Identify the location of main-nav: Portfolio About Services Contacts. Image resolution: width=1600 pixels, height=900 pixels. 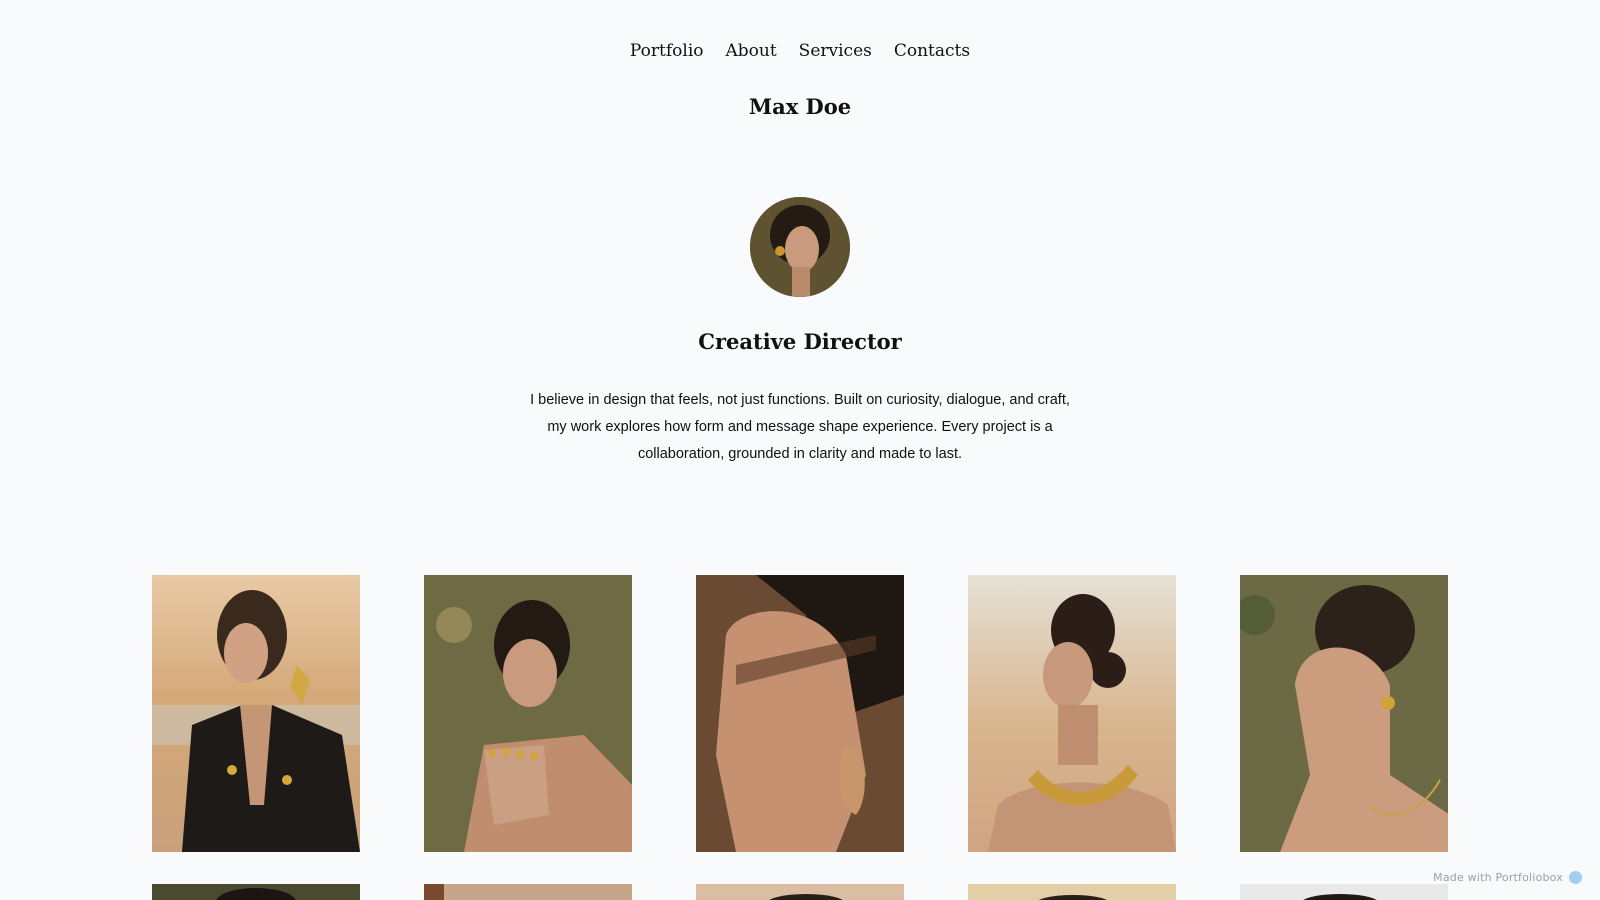
(800, 51).